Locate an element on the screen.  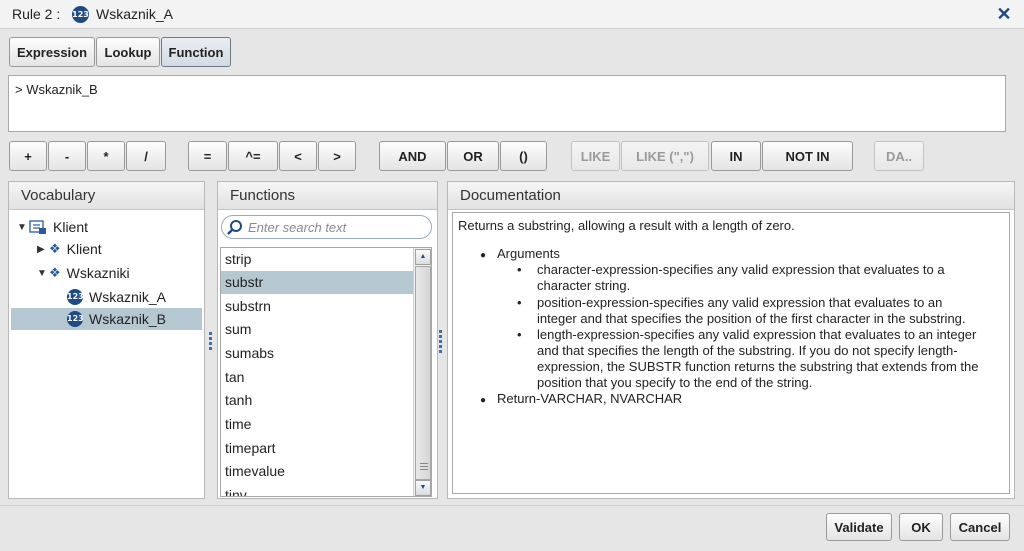
operator-in-button: IN is located at coordinates (736, 156).